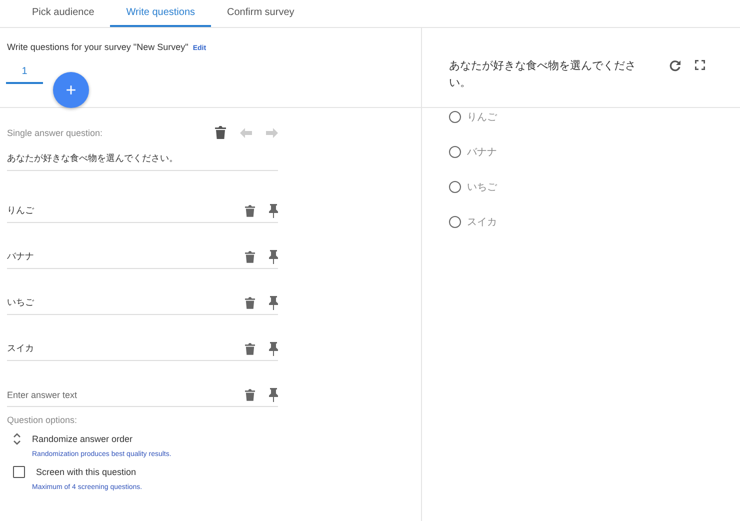  Describe the element at coordinates (119, 303) in the screenshot. I see `answer-field: いちご` at that location.